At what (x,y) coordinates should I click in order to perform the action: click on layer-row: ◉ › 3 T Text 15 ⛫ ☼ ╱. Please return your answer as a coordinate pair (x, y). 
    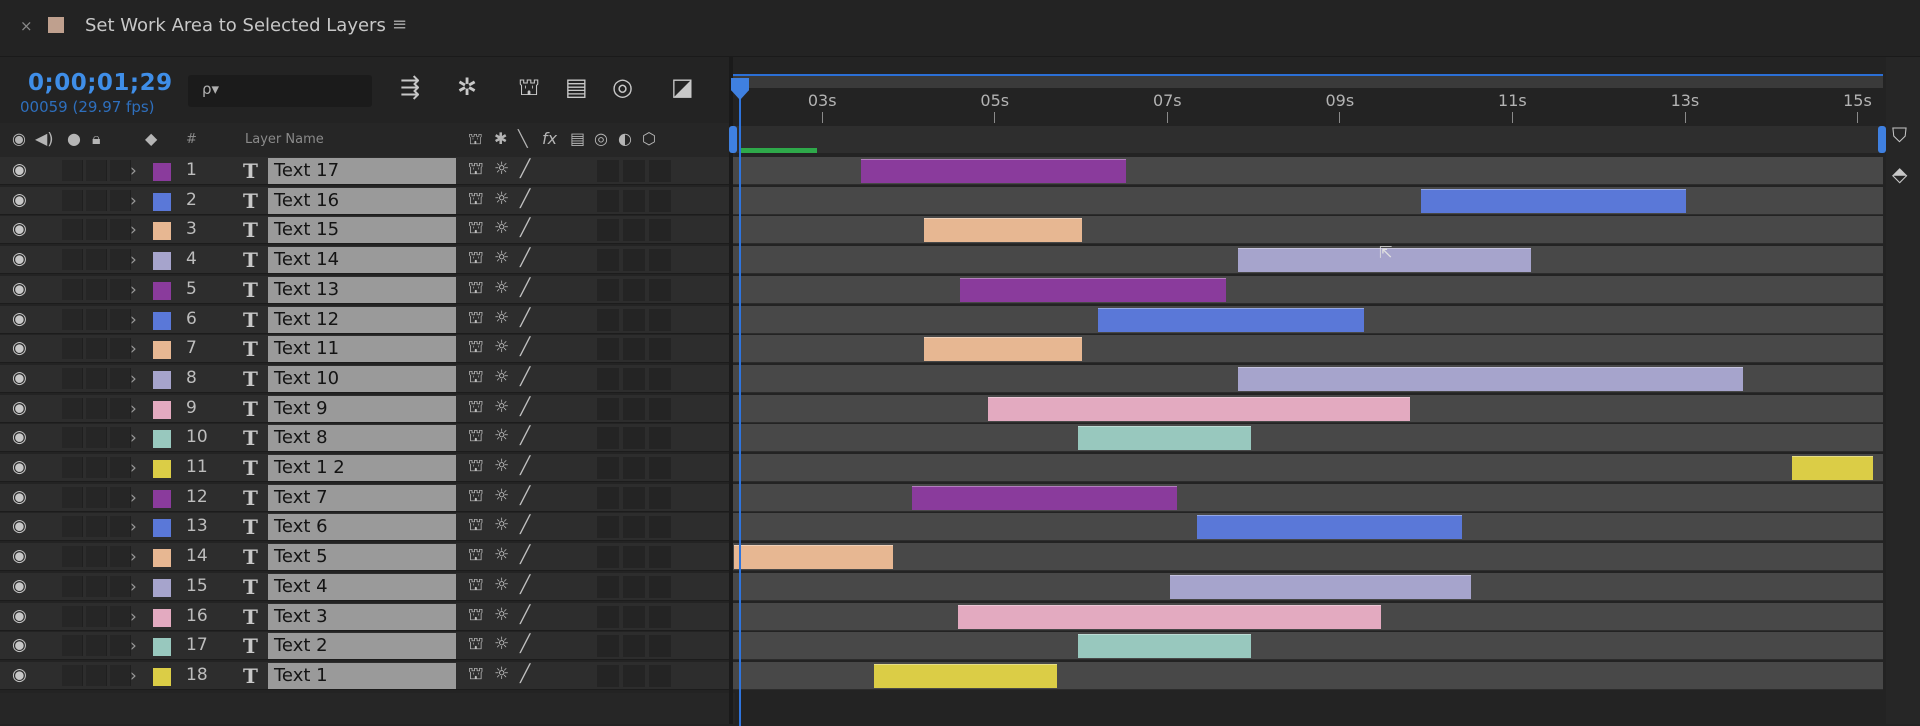
    Looking at the image, I should click on (367, 230).